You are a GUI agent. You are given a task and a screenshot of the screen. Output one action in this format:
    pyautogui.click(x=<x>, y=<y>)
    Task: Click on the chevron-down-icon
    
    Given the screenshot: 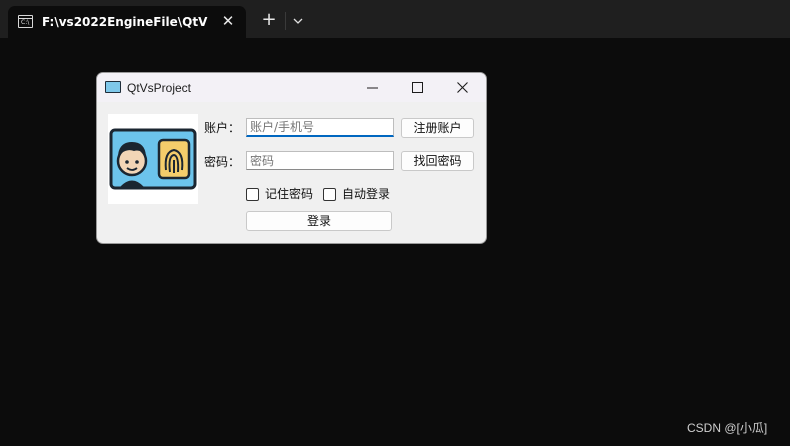 What is the action you would take?
    pyautogui.click(x=298, y=21)
    